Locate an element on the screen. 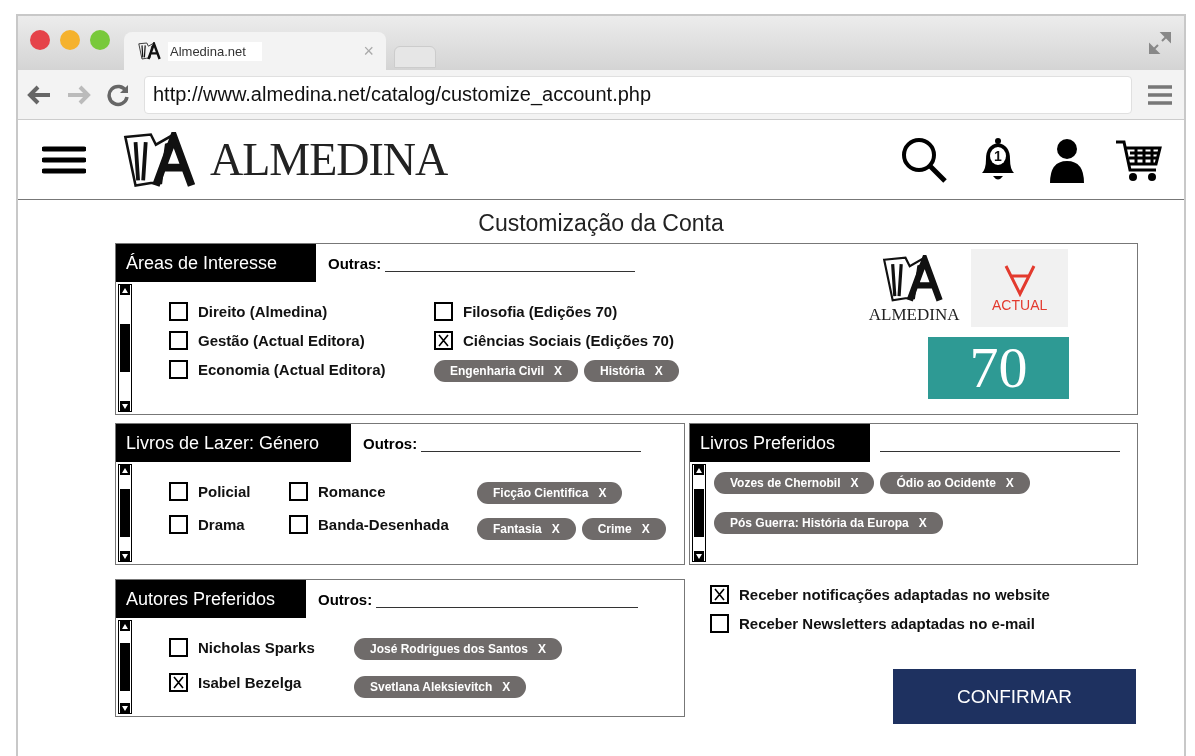 Image resolution: width=1195 pixels, height=756 pixels. section-title: Livros de Lazer: Género is located at coordinates (233, 443).